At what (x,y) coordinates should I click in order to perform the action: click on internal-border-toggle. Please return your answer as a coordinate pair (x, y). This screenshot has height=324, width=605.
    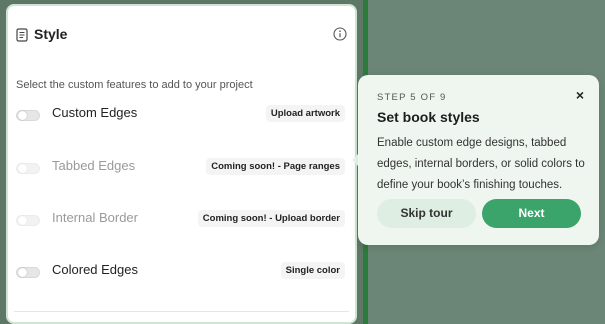
    Looking at the image, I should click on (28, 220).